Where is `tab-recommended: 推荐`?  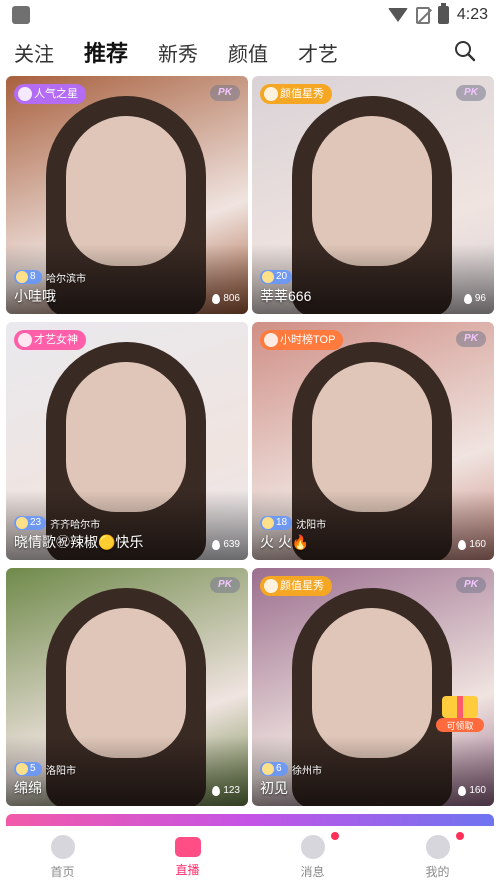
tab-recommended: 推荐 is located at coordinates (106, 52).